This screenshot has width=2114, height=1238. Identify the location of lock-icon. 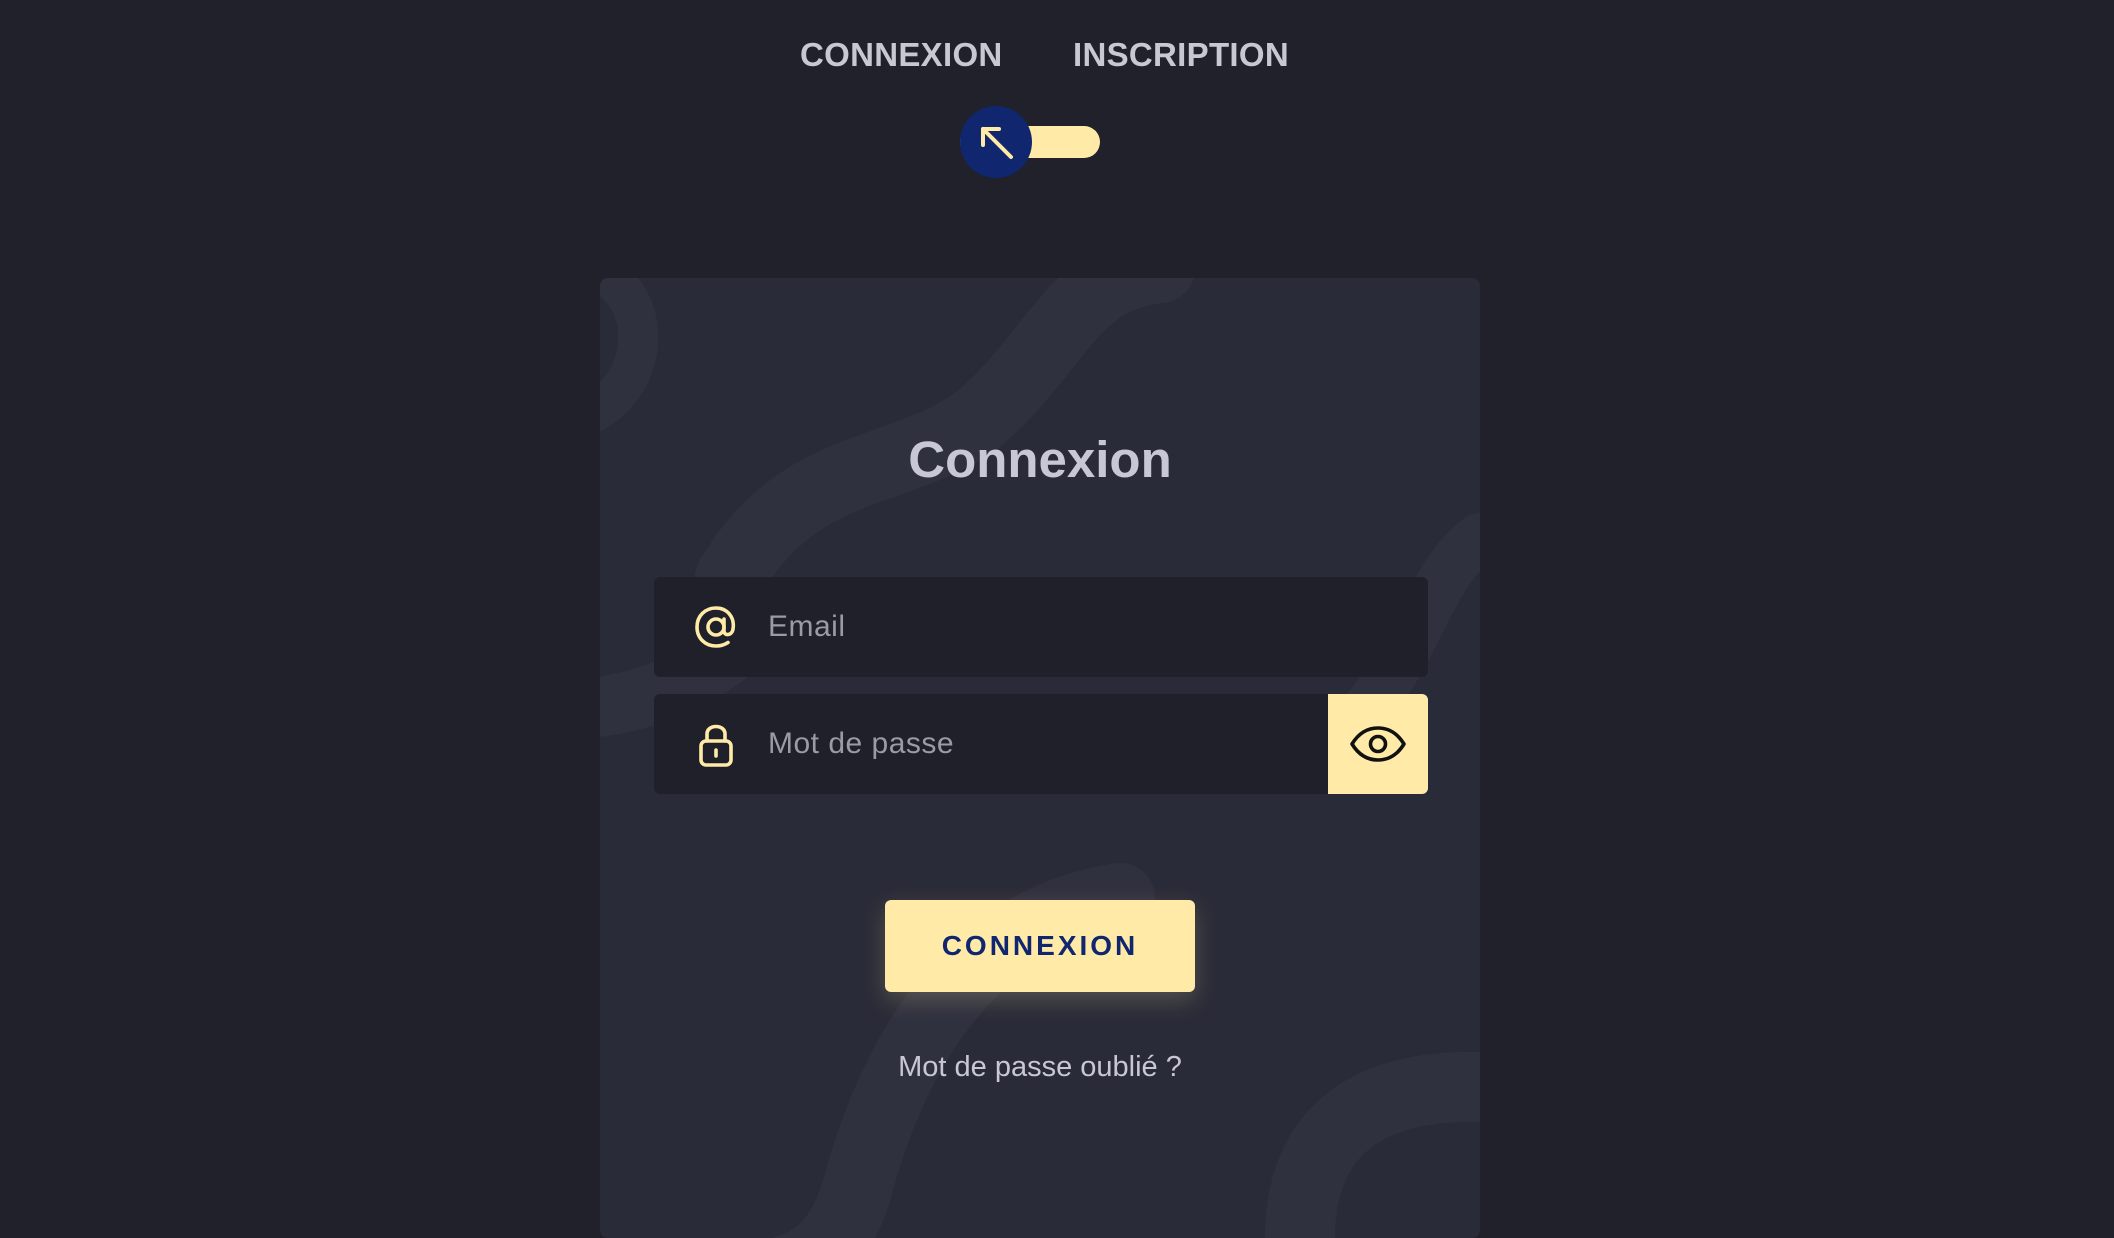
(716, 745).